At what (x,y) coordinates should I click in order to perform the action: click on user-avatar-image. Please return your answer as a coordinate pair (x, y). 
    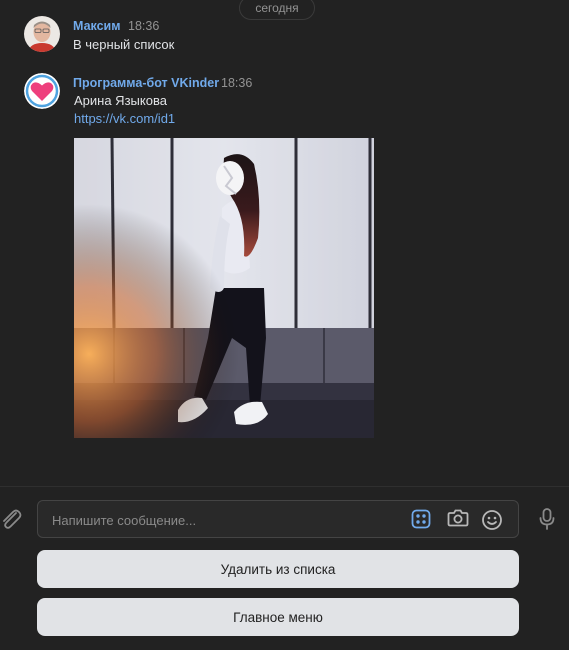
    Looking at the image, I should click on (42, 34).